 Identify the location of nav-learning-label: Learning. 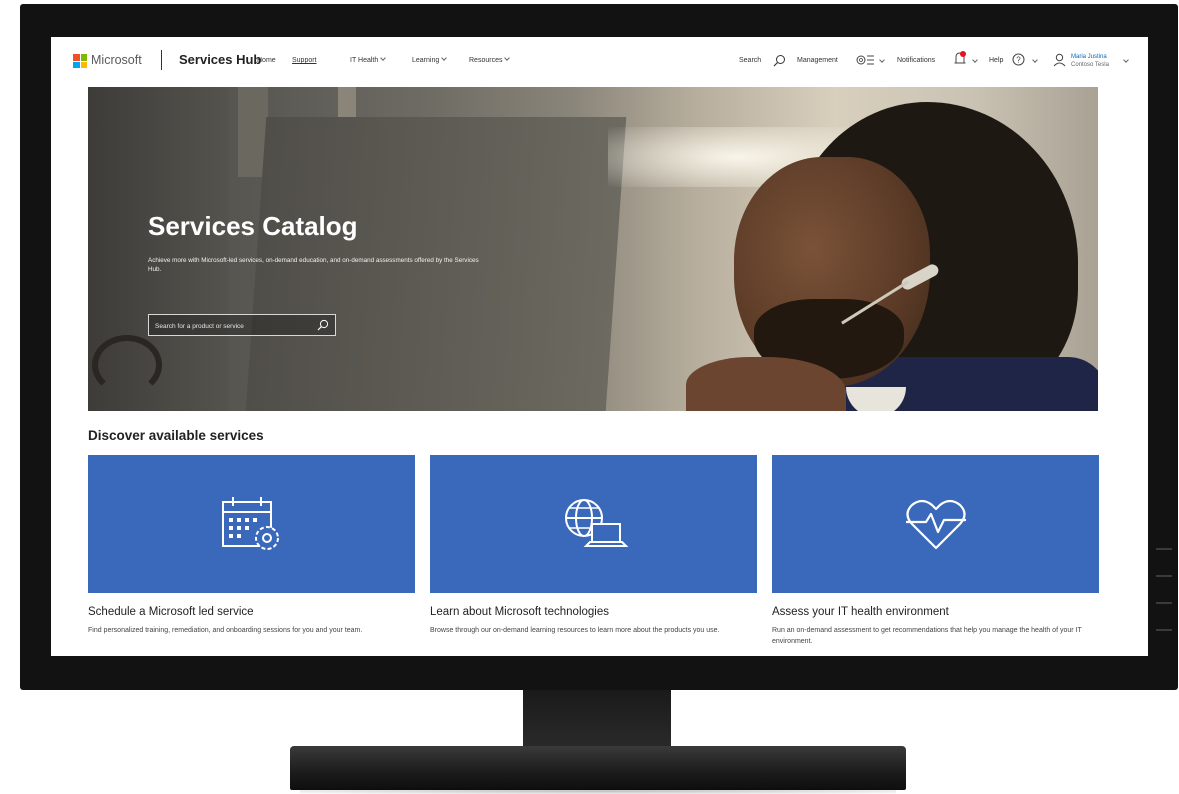
(426, 60).